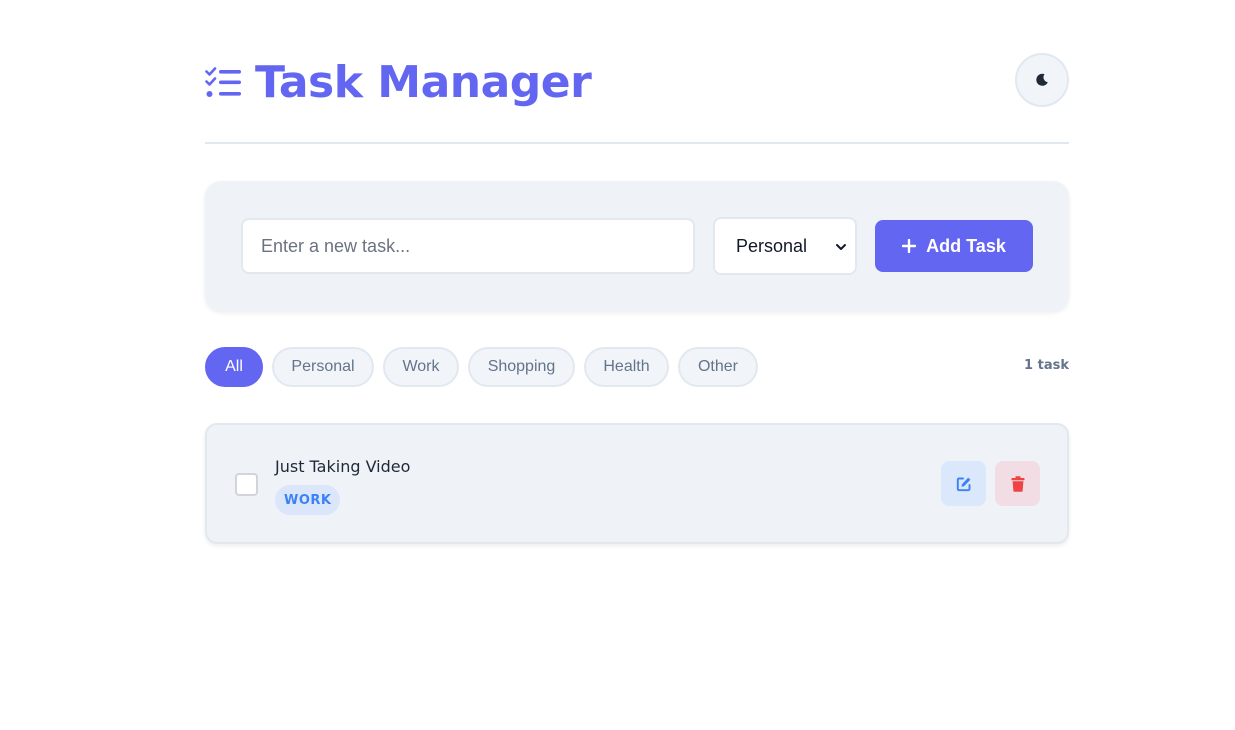  I want to click on filter-all: All, so click(234, 367).